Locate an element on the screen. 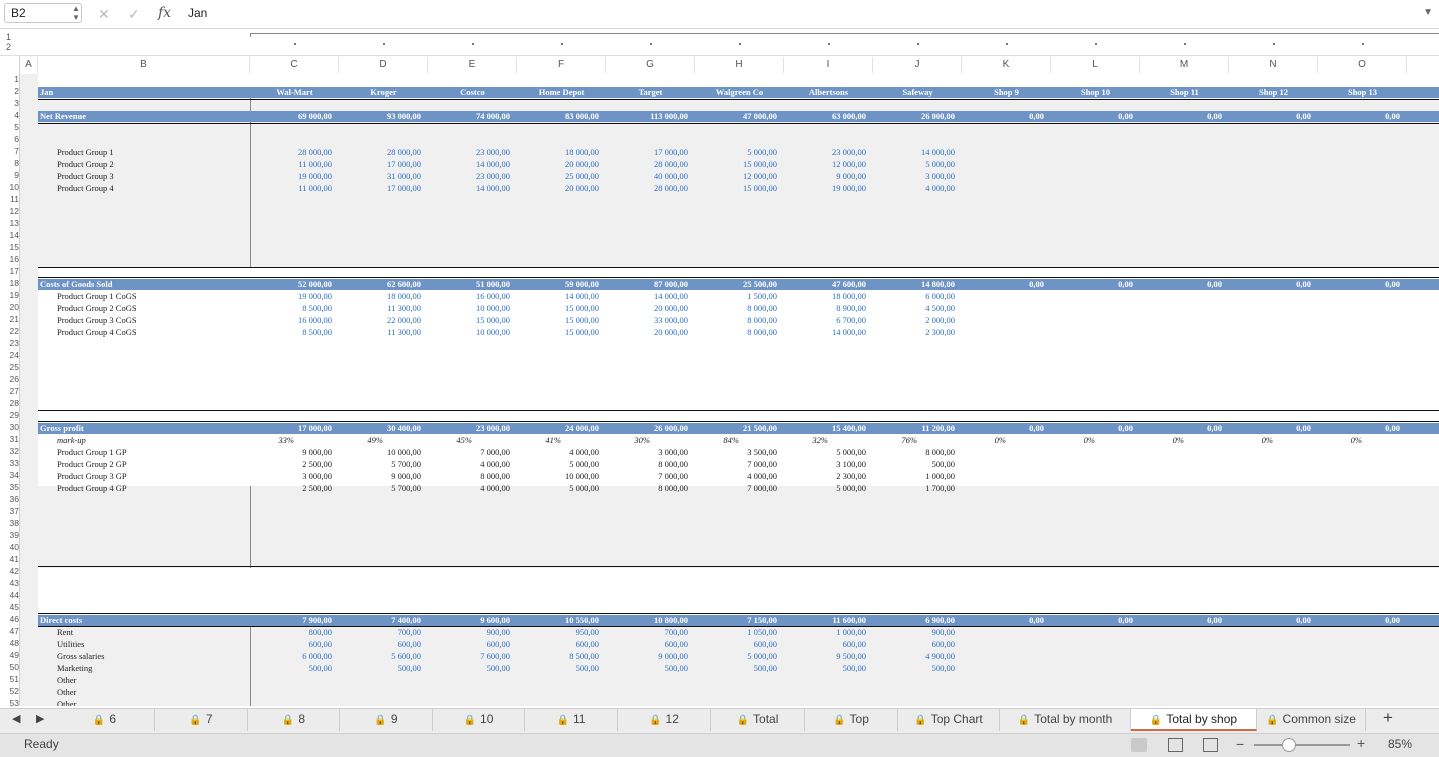 The height and width of the screenshot is (757, 1439). row-header: 42 is located at coordinates (9, 571).